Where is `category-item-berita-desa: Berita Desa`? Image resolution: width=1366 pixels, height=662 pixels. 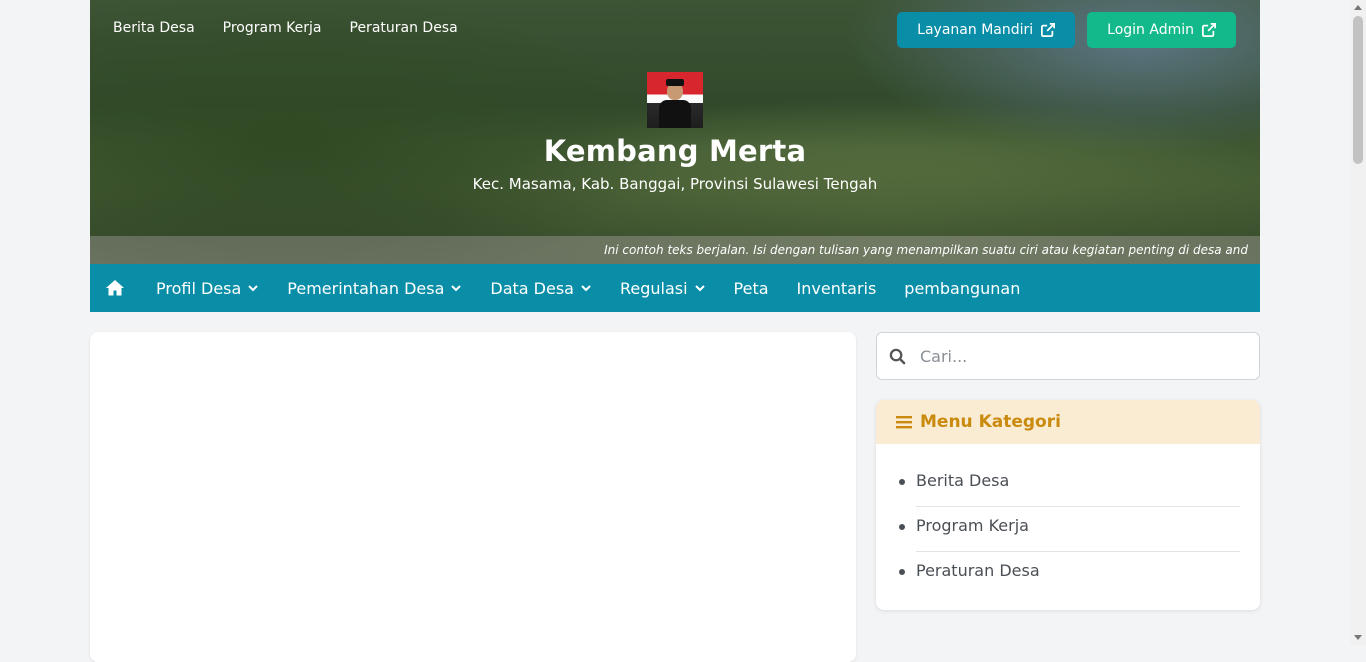 category-item-berita-desa: Berita Desa is located at coordinates (1069, 484).